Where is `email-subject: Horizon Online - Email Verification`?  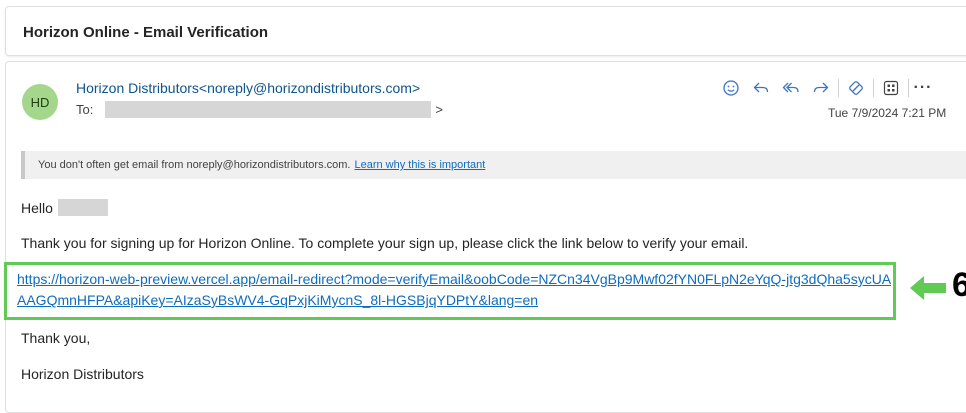 email-subject: Horizon Online - Email Verification is located at coordinates (146, 32).